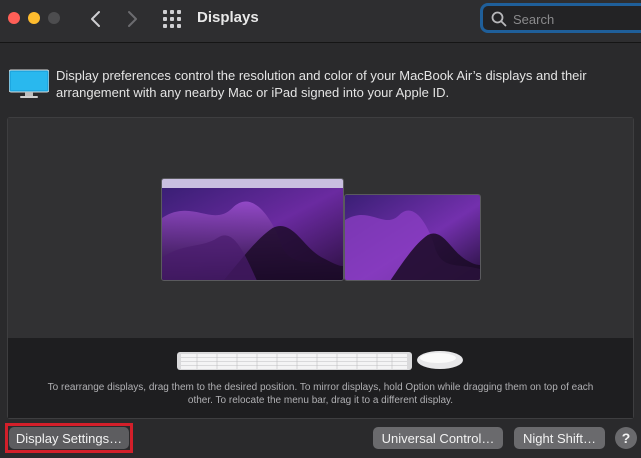 The width and height of the screenshot is (641, 458). Describe the element at coordinates (294, 361) in the screenshot. I see `keyboard-icon` at that location.